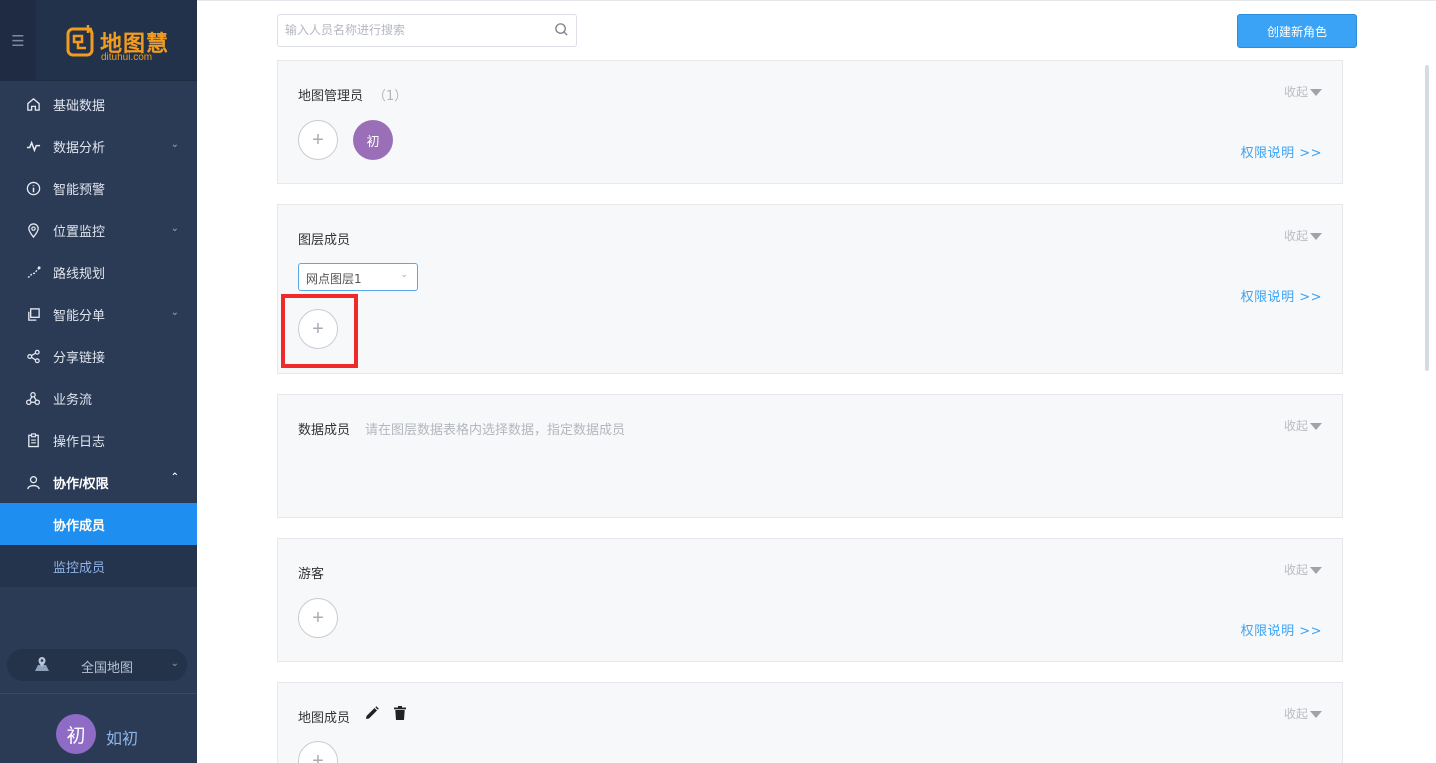  I want to click on delete-icon, so click(400, 713).